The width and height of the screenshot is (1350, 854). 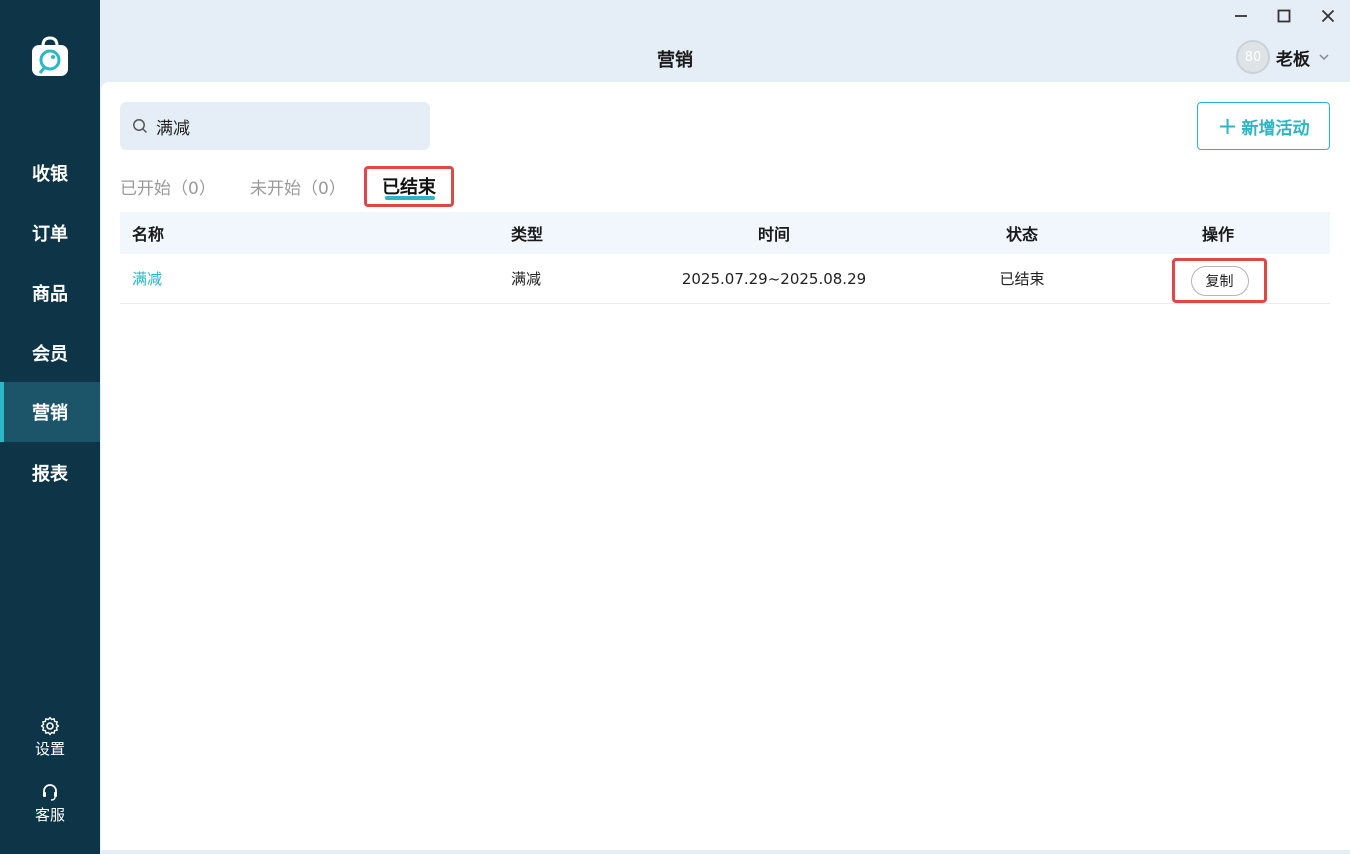 I want to click on table-row: 满减 满减 2025.07.29~2025.08.29 已结束 复制, so click(x=725, y=279).